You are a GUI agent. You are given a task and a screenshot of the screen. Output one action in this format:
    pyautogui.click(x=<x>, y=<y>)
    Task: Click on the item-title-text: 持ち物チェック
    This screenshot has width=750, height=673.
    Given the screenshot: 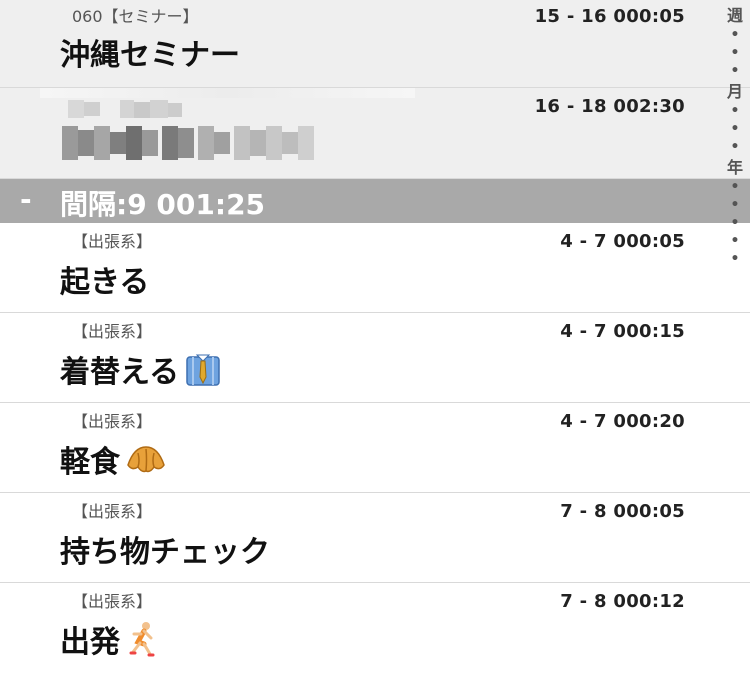 What is the action you would take?
    pyautogui.click(x=165, y=552)
    